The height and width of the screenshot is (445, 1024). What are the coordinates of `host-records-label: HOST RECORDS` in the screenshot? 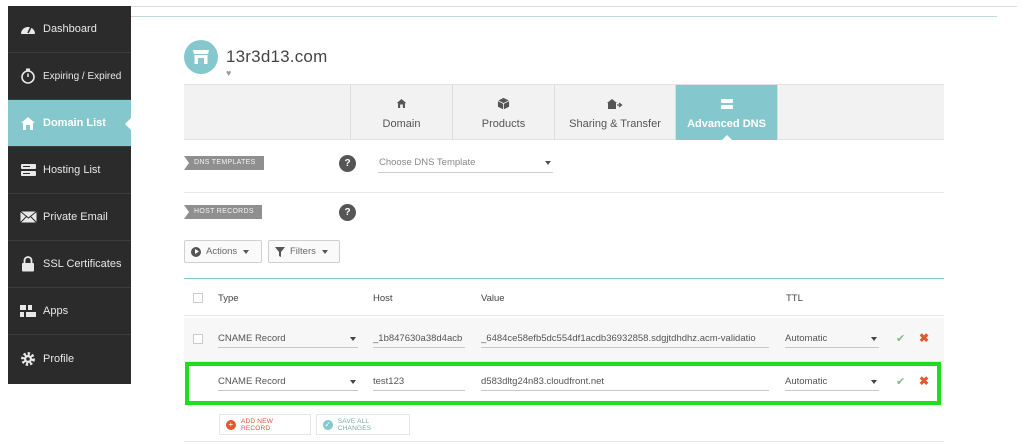 It's located at (223, 212).